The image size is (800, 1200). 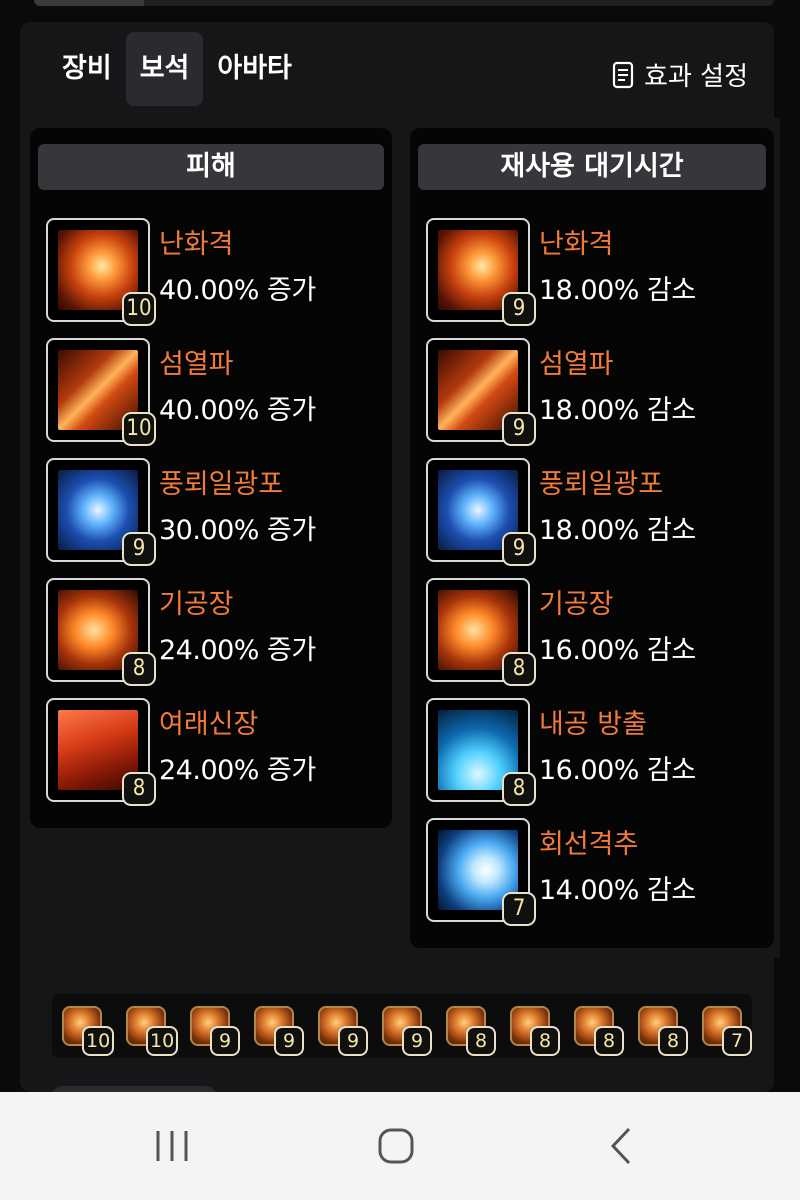 What do you see at coordinates (209, 724) in the screenshot?
I see `gem-skill-name: 여래신장` at bounding box center [209, 724].